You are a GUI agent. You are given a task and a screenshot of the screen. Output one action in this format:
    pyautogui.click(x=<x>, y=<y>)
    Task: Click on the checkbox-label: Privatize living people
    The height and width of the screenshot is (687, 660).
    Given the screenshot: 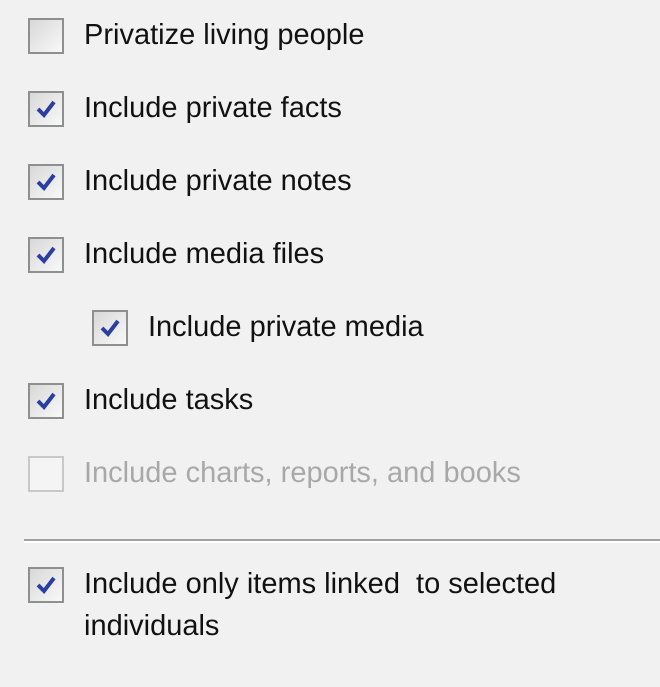 What is the action you would take?
    pyautogui.click(x=224, y=35)
    